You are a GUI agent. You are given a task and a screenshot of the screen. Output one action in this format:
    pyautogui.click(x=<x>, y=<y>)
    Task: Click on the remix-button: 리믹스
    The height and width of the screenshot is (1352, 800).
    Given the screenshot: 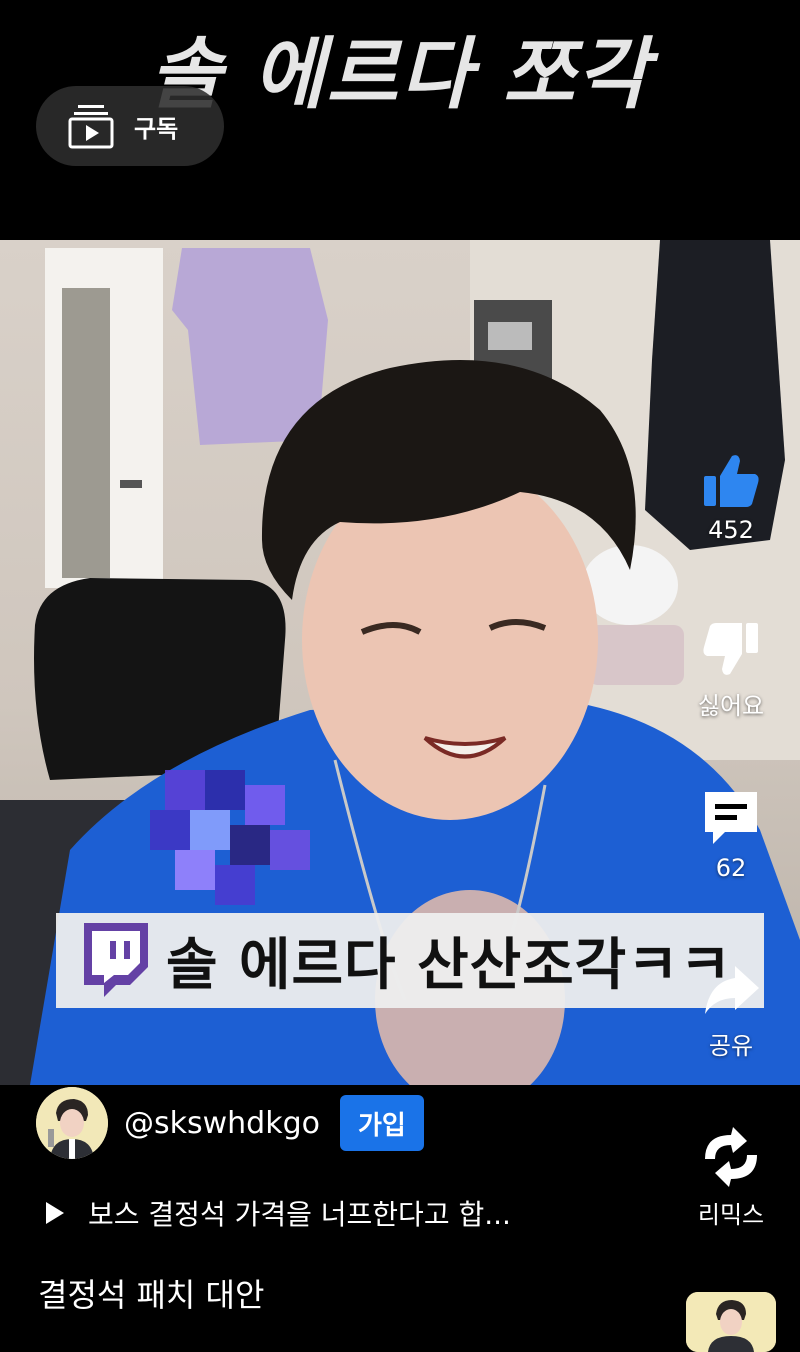 What is the action you would take?
    pyautogui.click(x=731, y=1177)
    